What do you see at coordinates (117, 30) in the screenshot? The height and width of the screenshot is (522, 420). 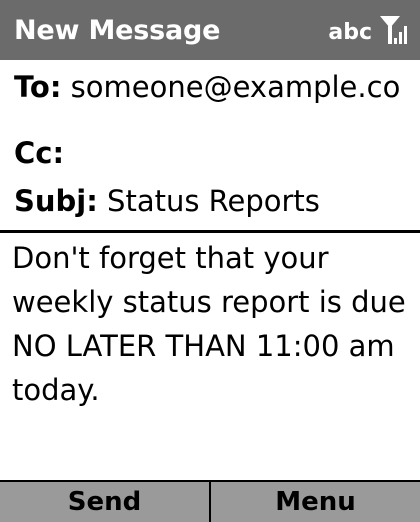 I see `window-title: New Message` at bounding box center [117, 30].